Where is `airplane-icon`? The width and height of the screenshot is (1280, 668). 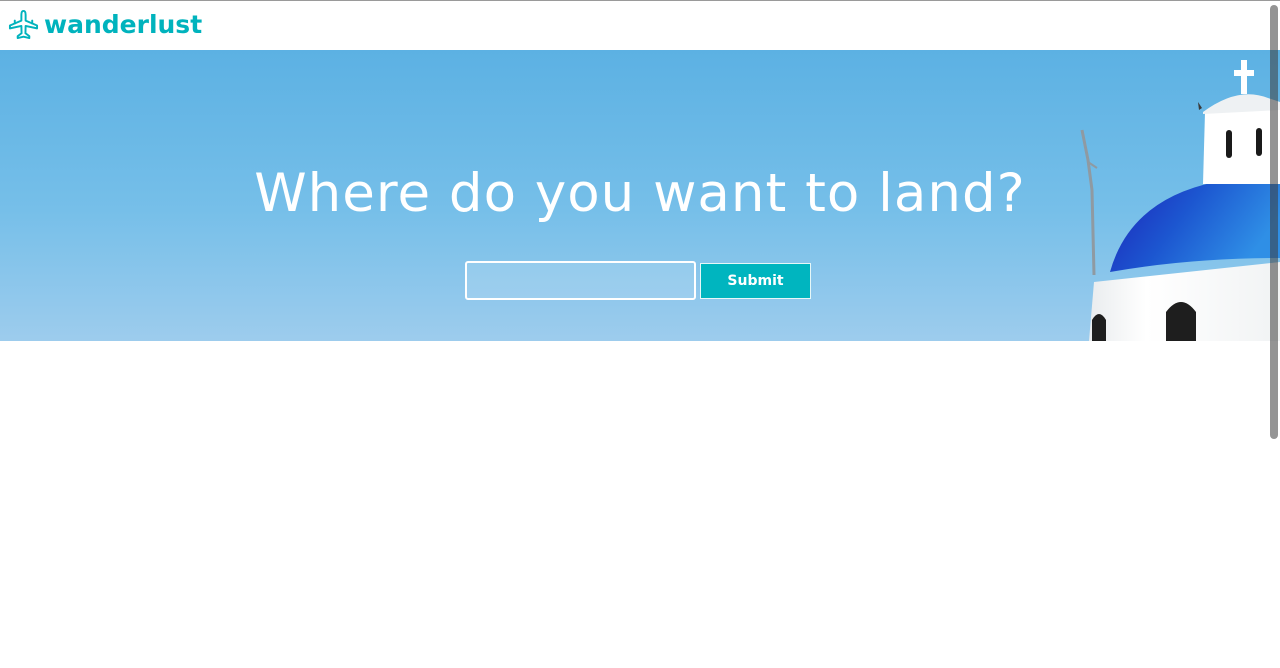
airplane-icon is located at coordinates (23, 24).